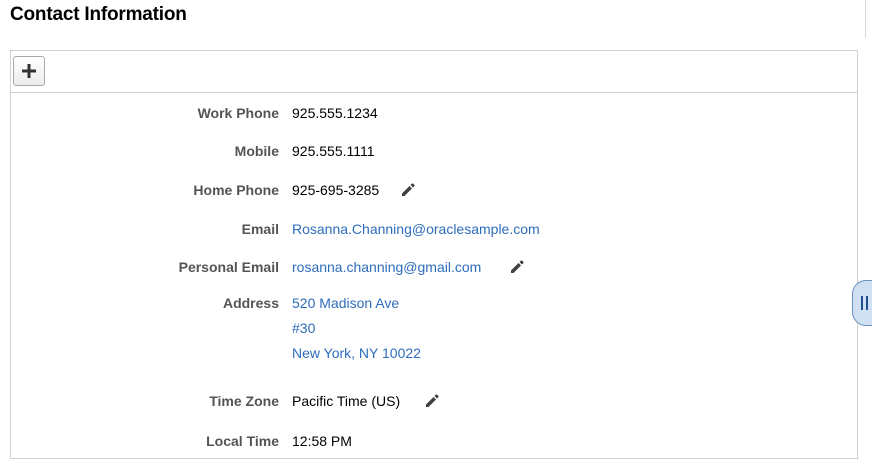 The height and width of the screenshot is (468, 876). Describe the element at coordinates (244, 401) in the screenshot. I see `time-zone-label: Time Zone` at that location.